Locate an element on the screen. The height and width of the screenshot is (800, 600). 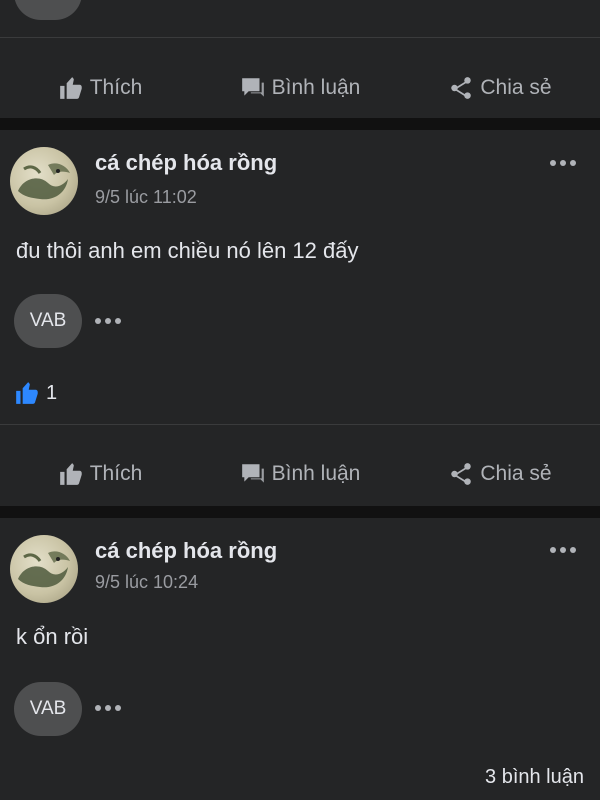
post-card-top: VAB Thích Bình luận Chia sẻ is located at coordinates (300, 59).